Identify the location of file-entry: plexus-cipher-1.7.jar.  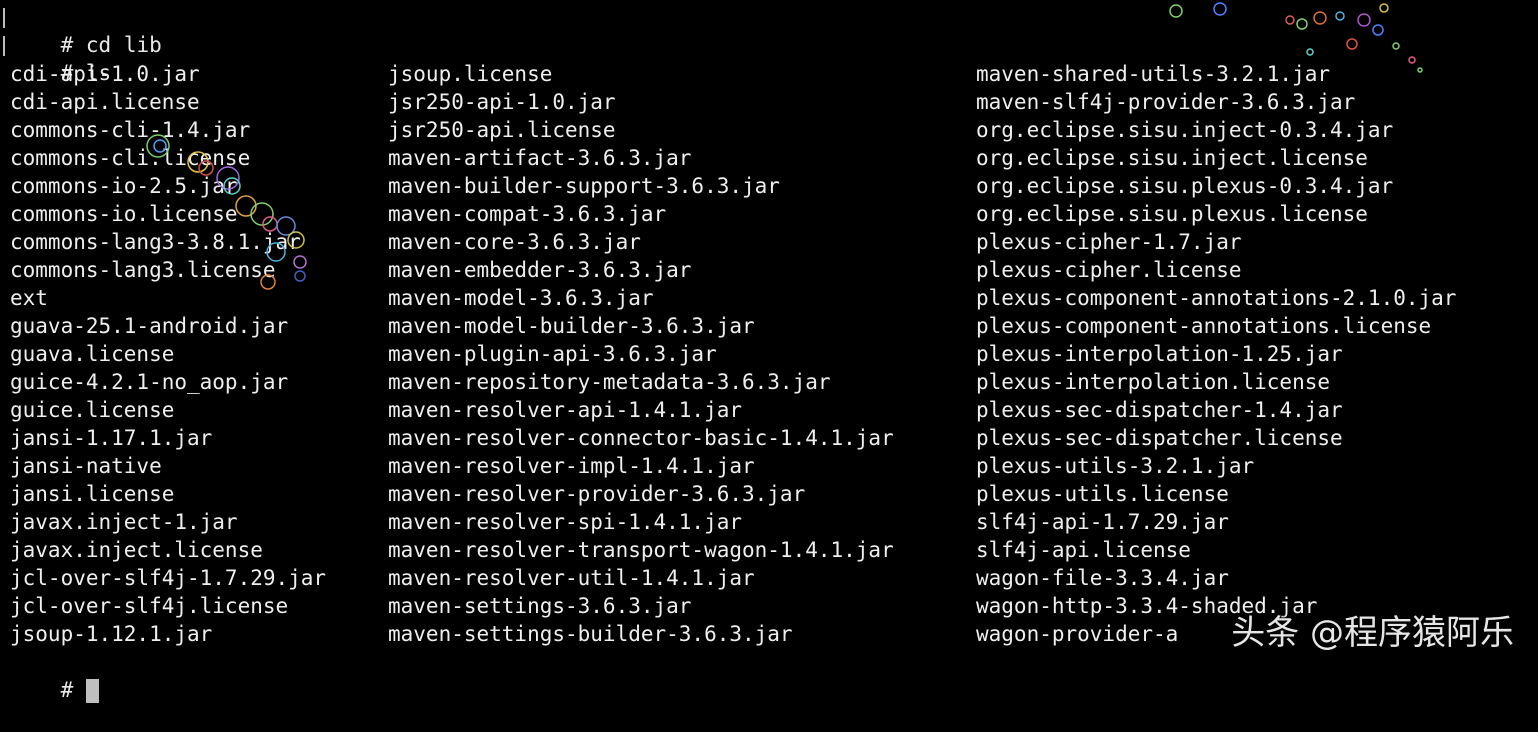
(1109, 242).